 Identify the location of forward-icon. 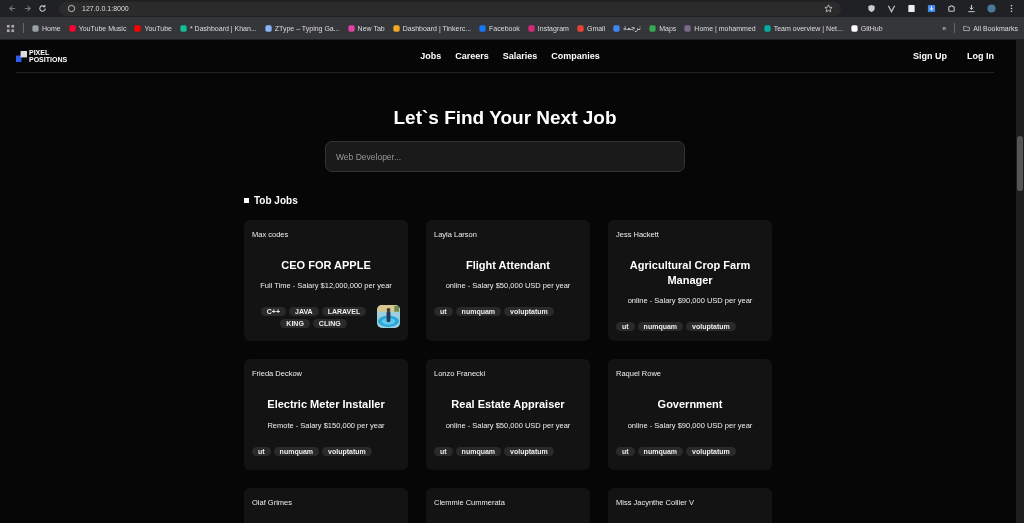
(27, 8).